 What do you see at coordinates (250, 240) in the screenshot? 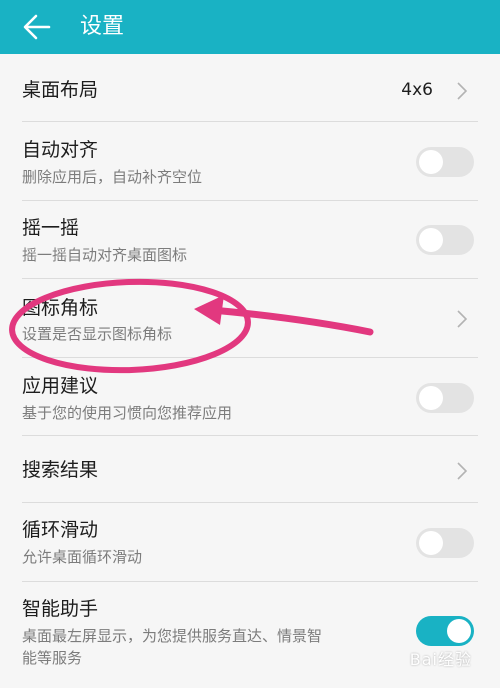
I see `setting-shake: 摇一摇 摇一摇自动对齐桌面图标` at bounding box center [250, 240].